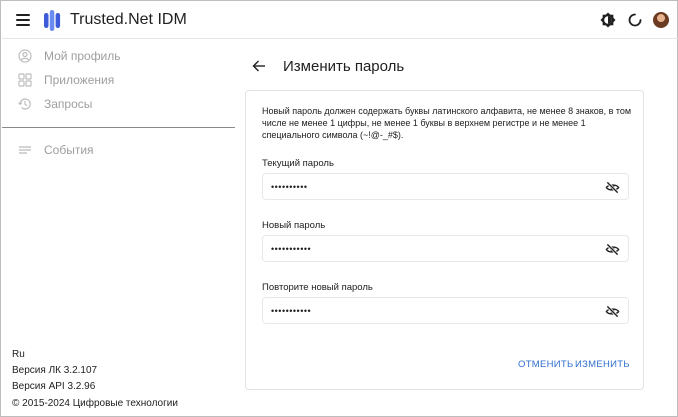 This screenshot has height=417, width=678. What do you see at coordinates (18, 354) in the screenshot?
I see `language-switch: Ru` at bounding box center [18, 354].